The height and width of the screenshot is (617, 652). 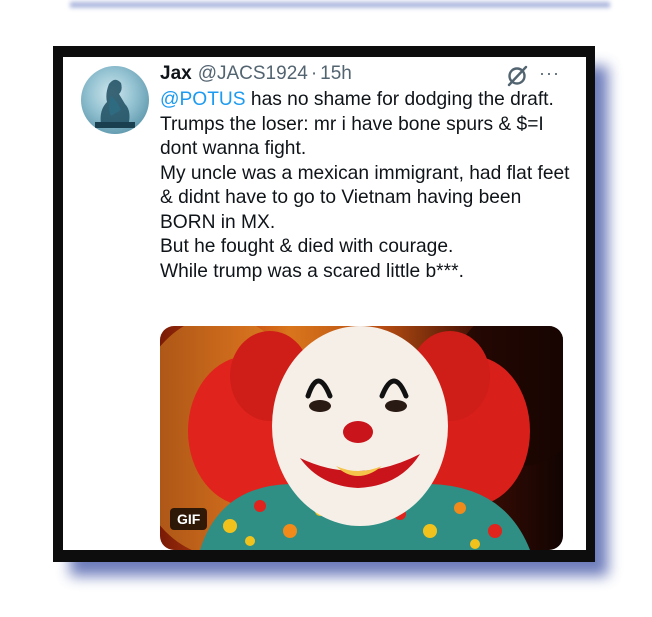 What do you see at coordinates (312, 271) in the screenshot?
I see `tweet-line: While trump was a scared little b***.` at bounding box center [312, 271].